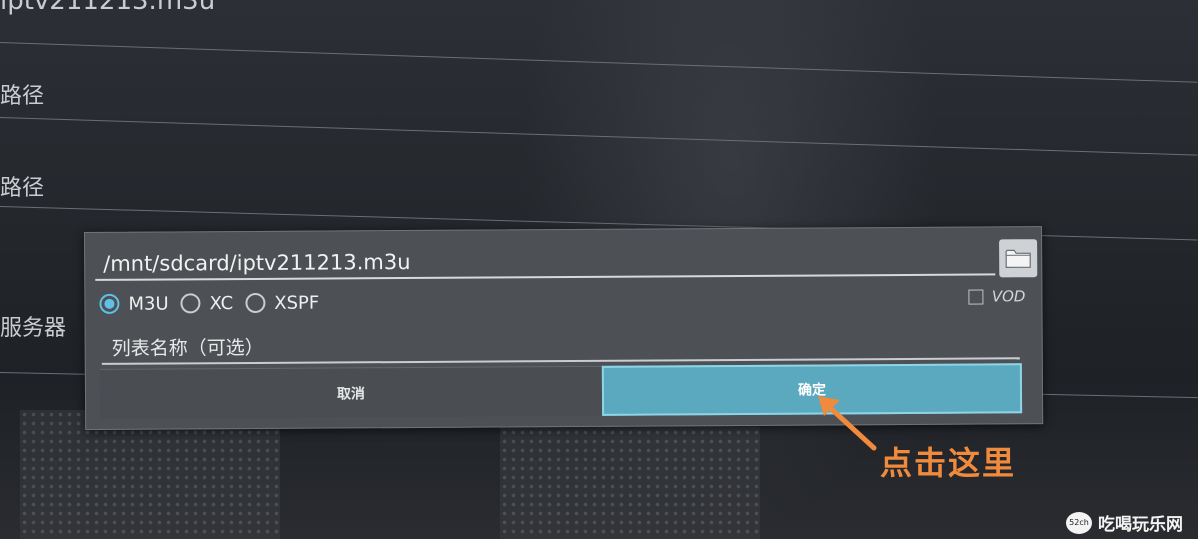  What do you see at coordinates (630, 474) in the screenshot?
I see `background-texture-mid` at bounding box center [630, 474].